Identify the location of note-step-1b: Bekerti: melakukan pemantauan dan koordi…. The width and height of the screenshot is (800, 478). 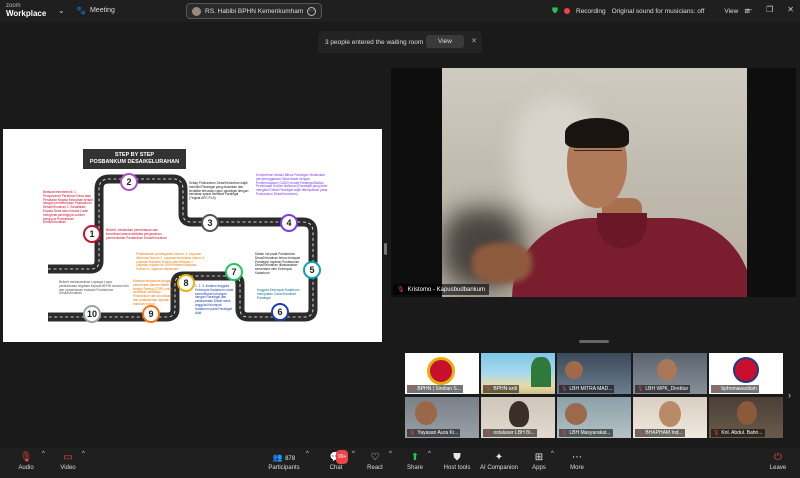
(136, 234).